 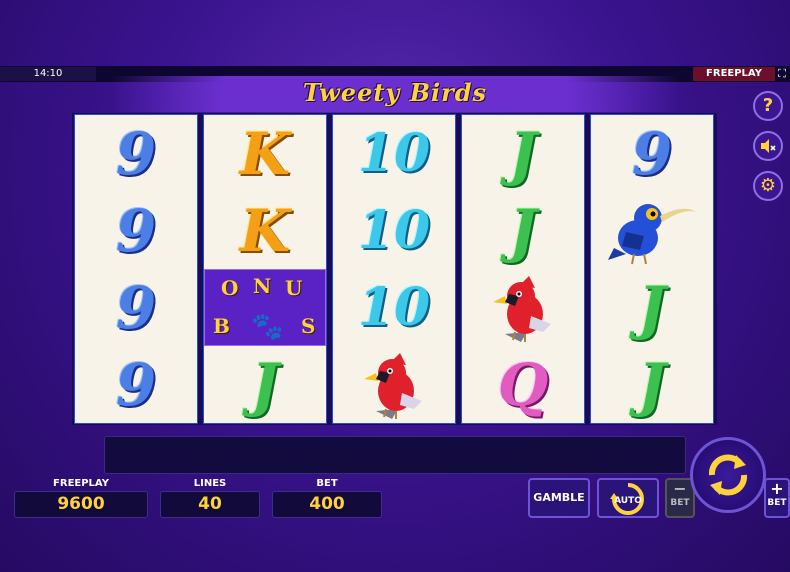 I want to click on reel-3: 10 10 10, so click(x=394, y=269).